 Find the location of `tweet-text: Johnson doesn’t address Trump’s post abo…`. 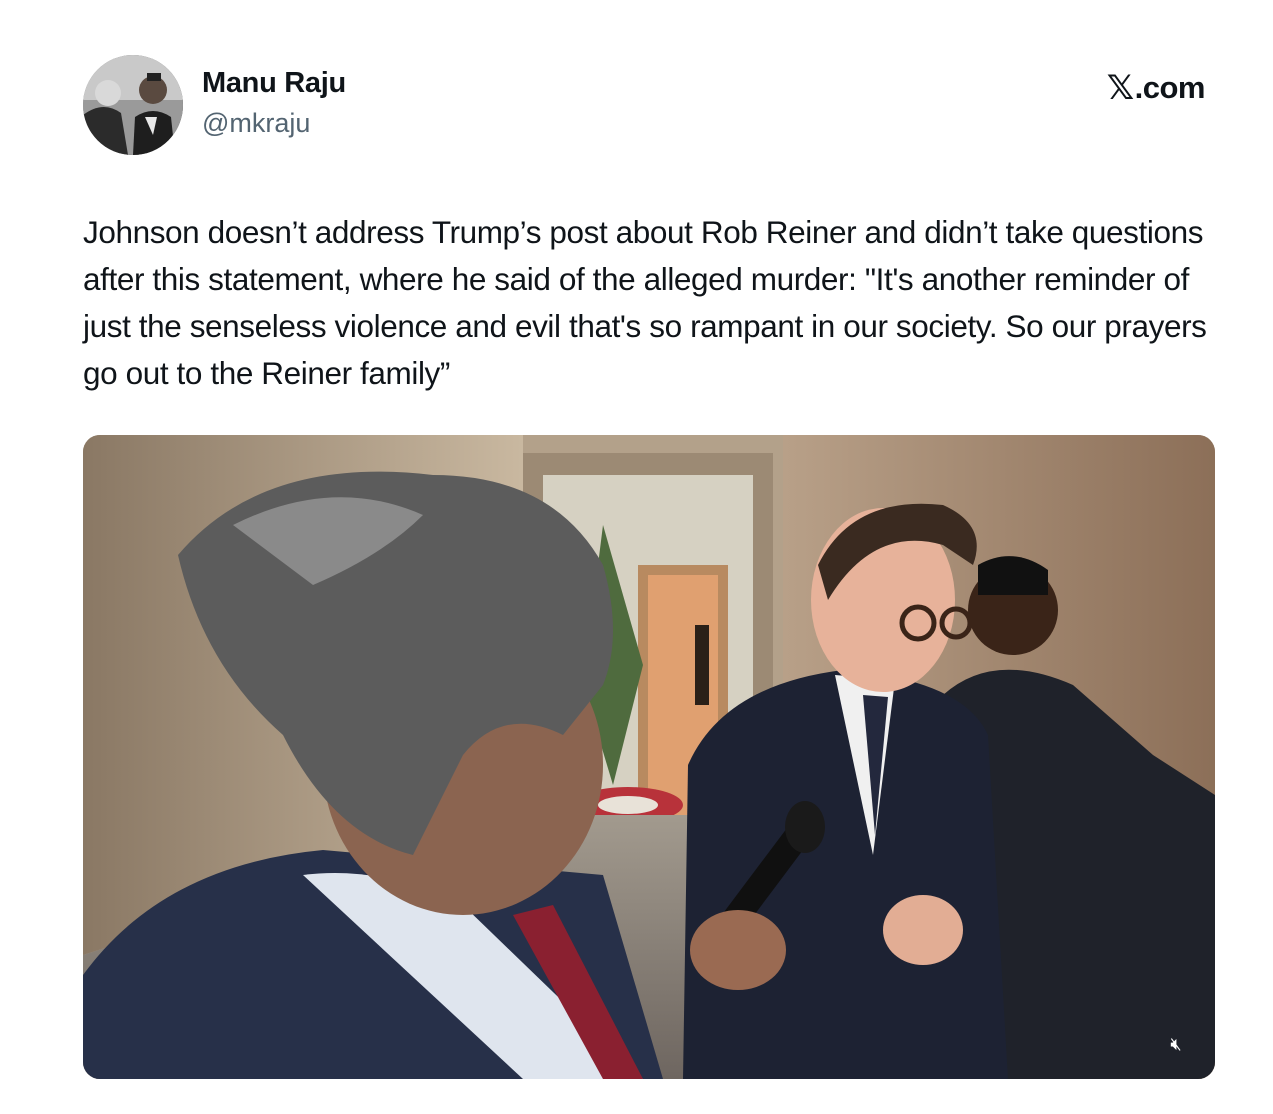

tweet-text: Johnson doesn’t address Trump’s post abo… is located at coordinates (649, 302).